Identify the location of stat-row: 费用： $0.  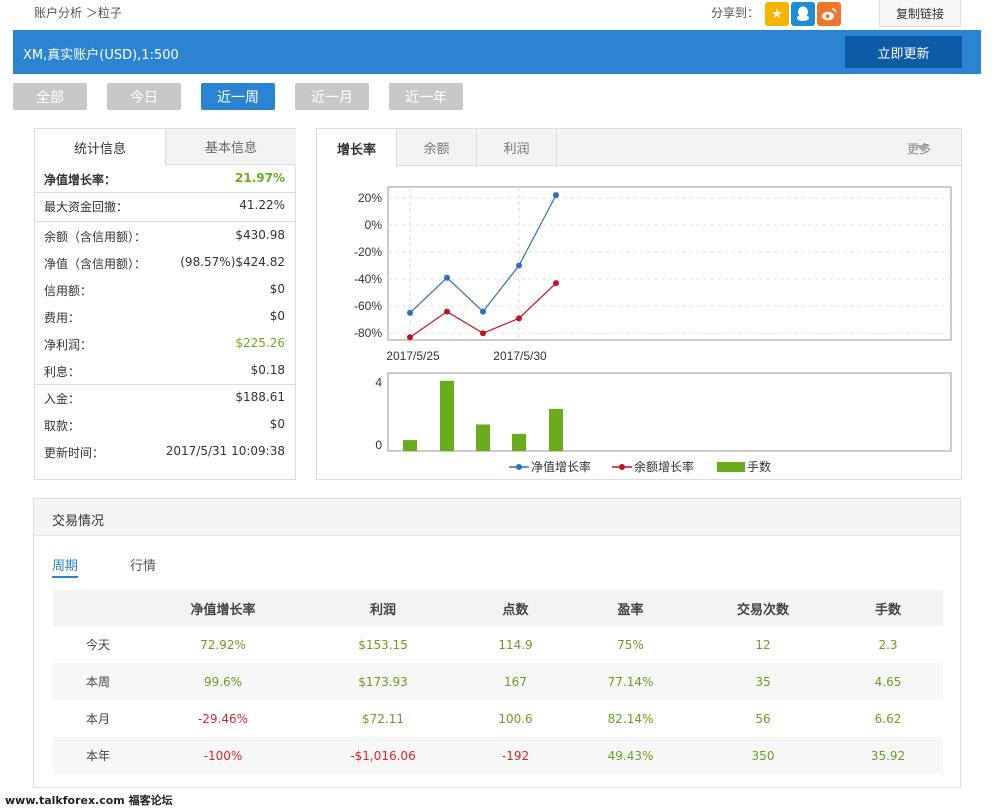
(165, 316).